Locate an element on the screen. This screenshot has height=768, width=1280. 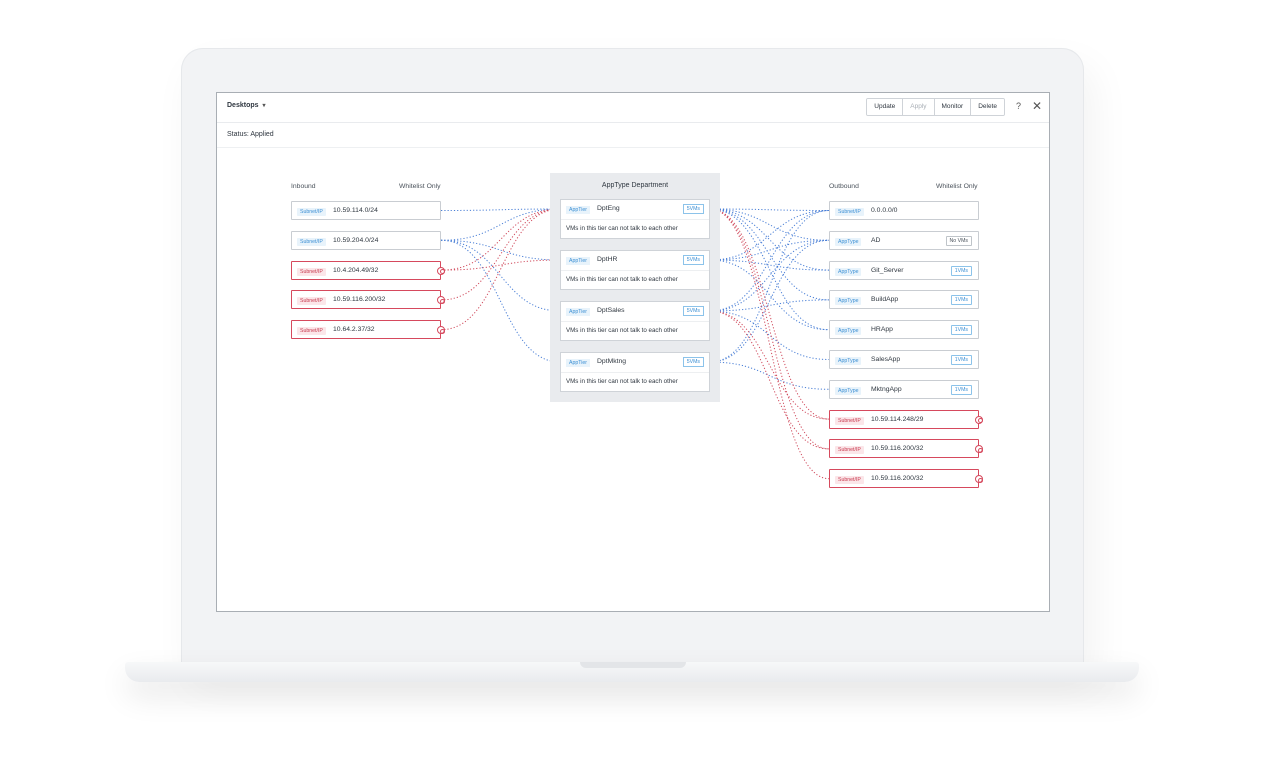
outbound-node: AppType Git_Server 1VMs is located at coordinates (904, 270).